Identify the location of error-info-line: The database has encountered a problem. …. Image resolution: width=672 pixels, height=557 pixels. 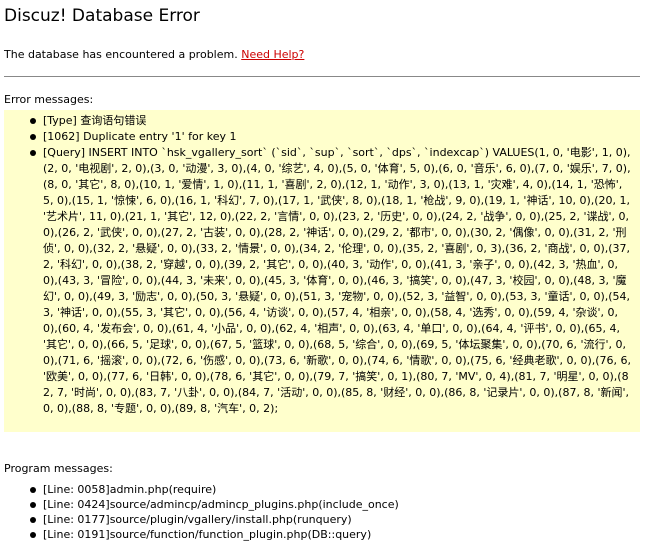
(154, 55).